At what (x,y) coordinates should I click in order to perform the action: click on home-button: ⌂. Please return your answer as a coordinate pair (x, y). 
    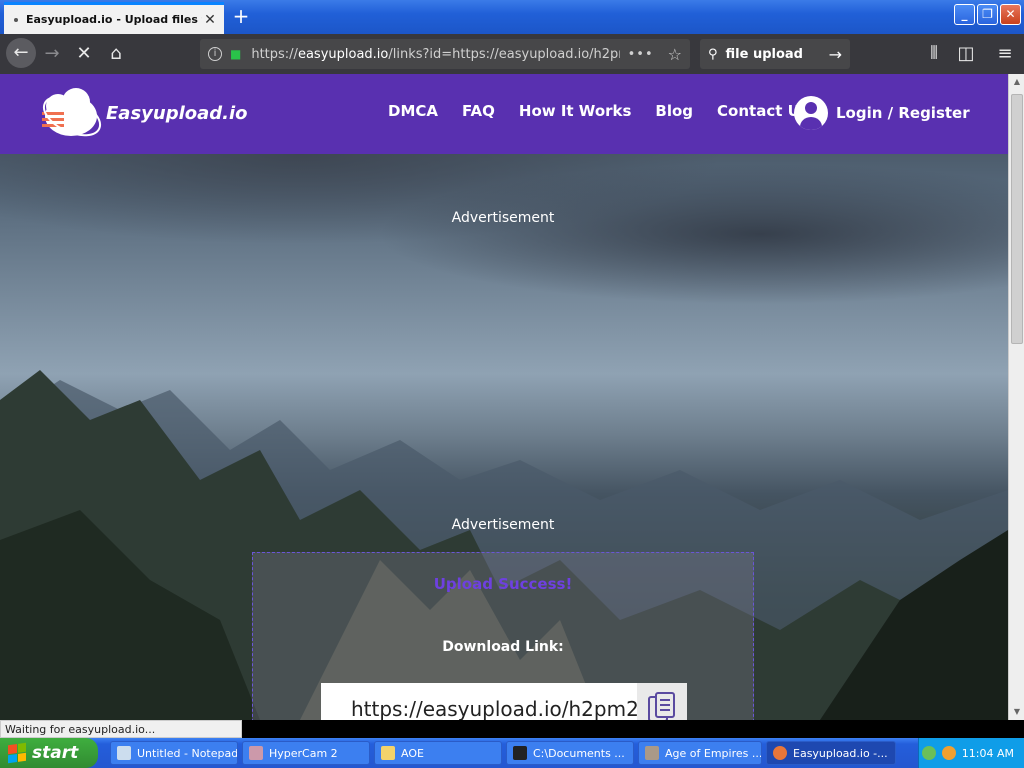
    Looking at the image, I should click on (116, 54).